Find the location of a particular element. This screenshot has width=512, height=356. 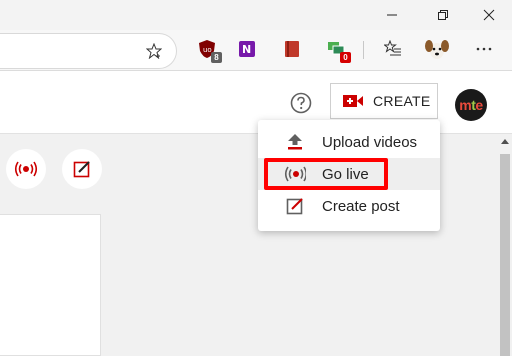

profile-button is located at coordinates (437, 49).